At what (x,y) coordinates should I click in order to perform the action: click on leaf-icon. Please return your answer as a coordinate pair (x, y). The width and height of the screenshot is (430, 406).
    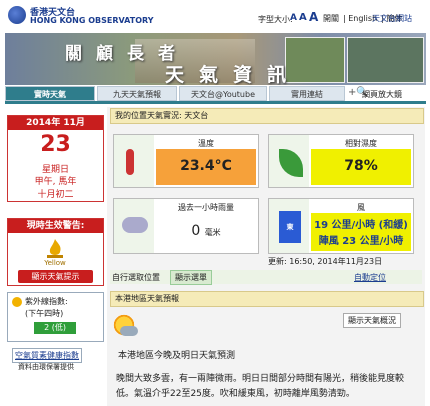
    Looking at the image, I should click on (291, 163).